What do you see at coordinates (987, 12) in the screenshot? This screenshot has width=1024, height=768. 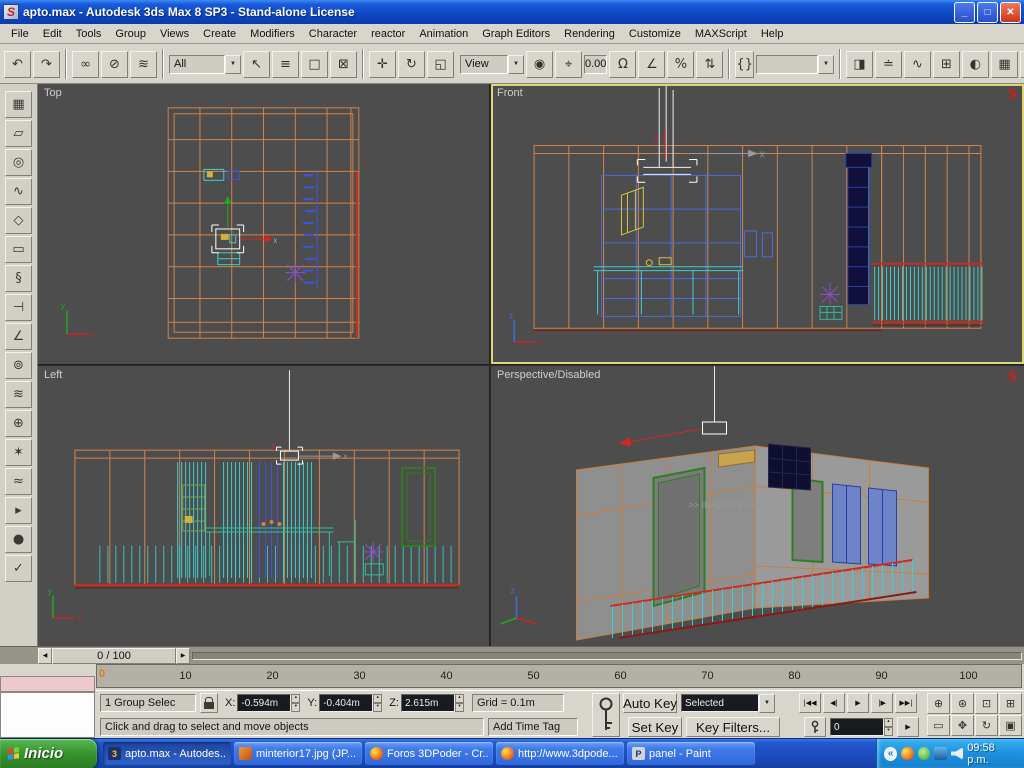 I see `maximize-button: □` at bounding box center [987, 12].